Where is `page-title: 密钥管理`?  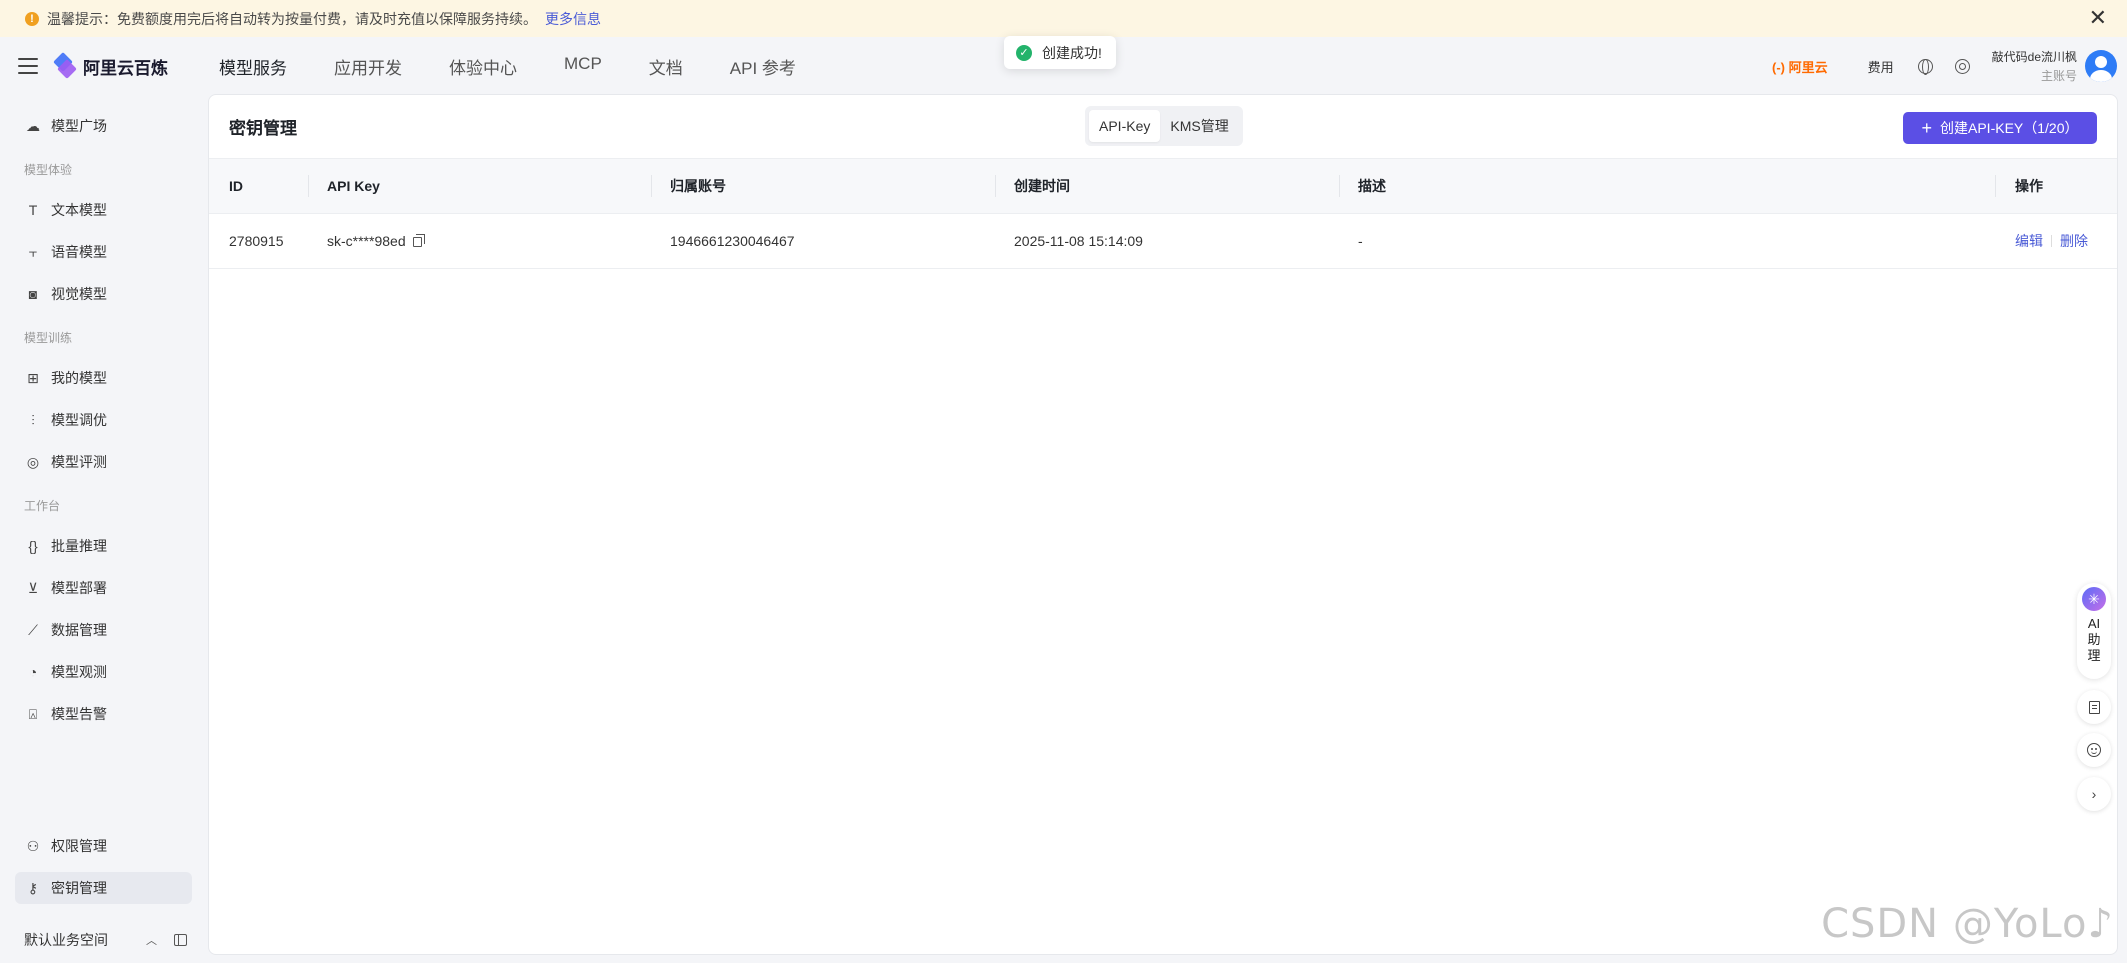
page-title: 密钥管理 is located at coordinates (263, 128).